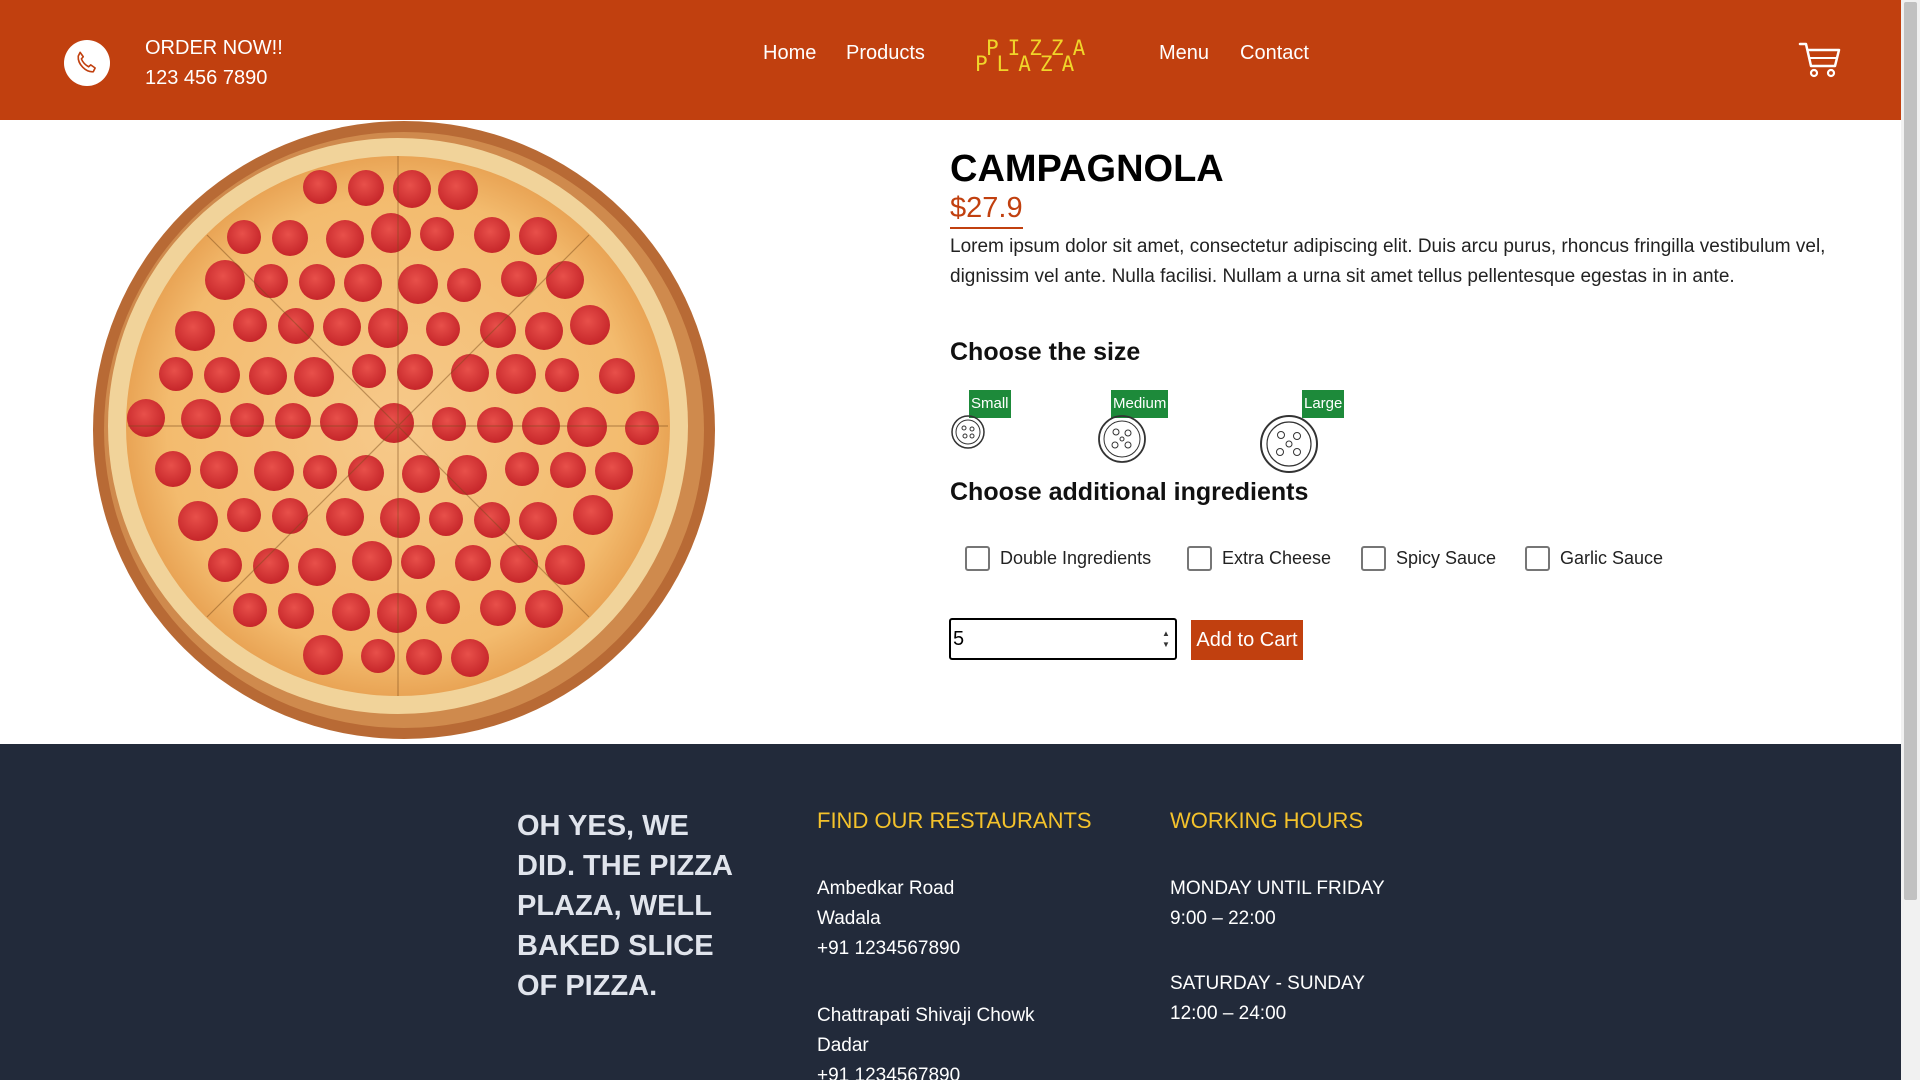  I want to click on nav-contact: Contact, so click(1274, 53).